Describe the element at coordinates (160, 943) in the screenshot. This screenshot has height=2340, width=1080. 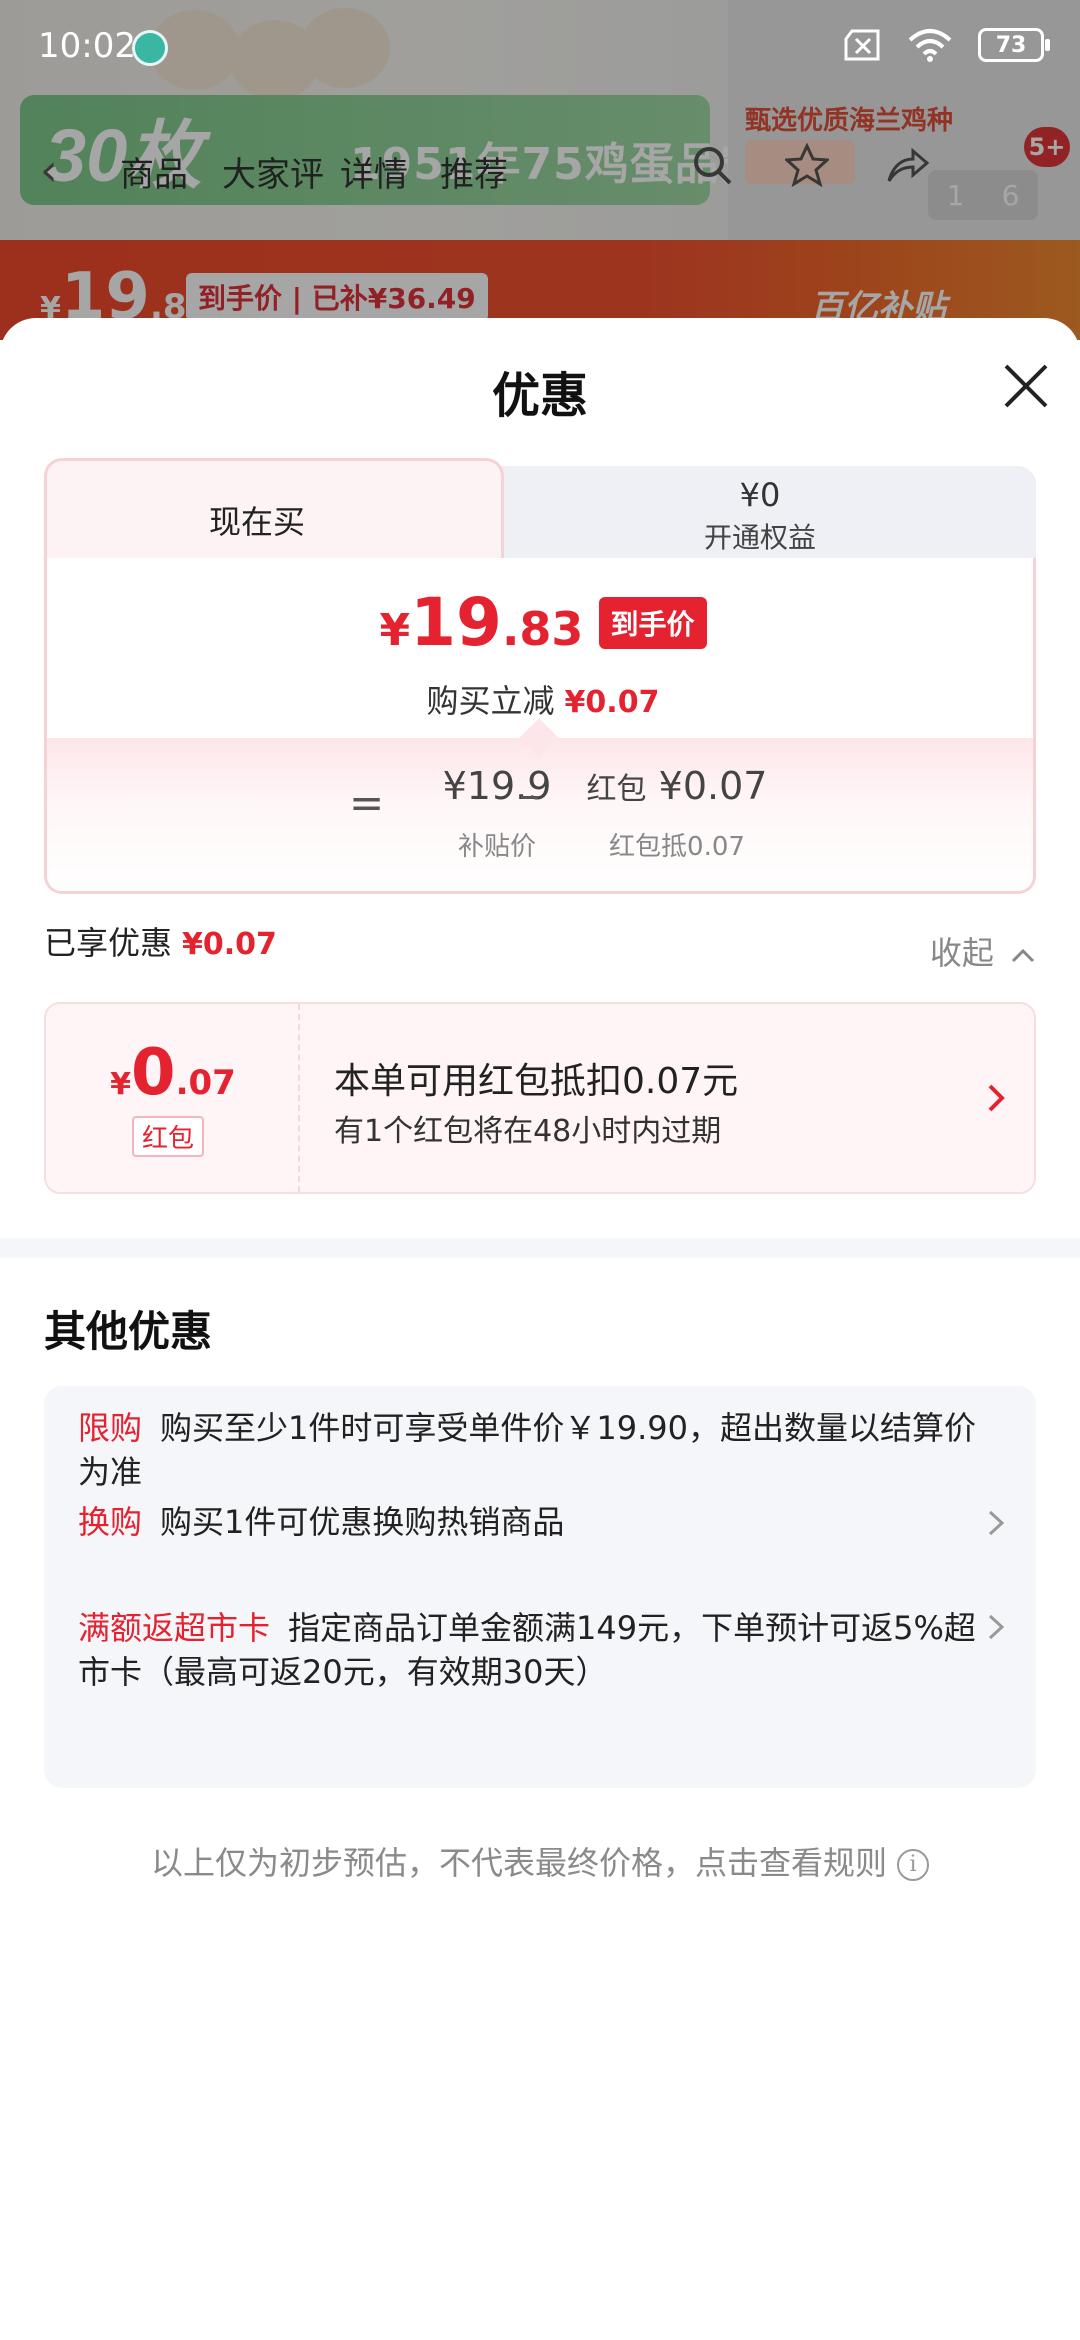
I see `enjoyed-discount: 已享优惠 ¥0.07` at that location.